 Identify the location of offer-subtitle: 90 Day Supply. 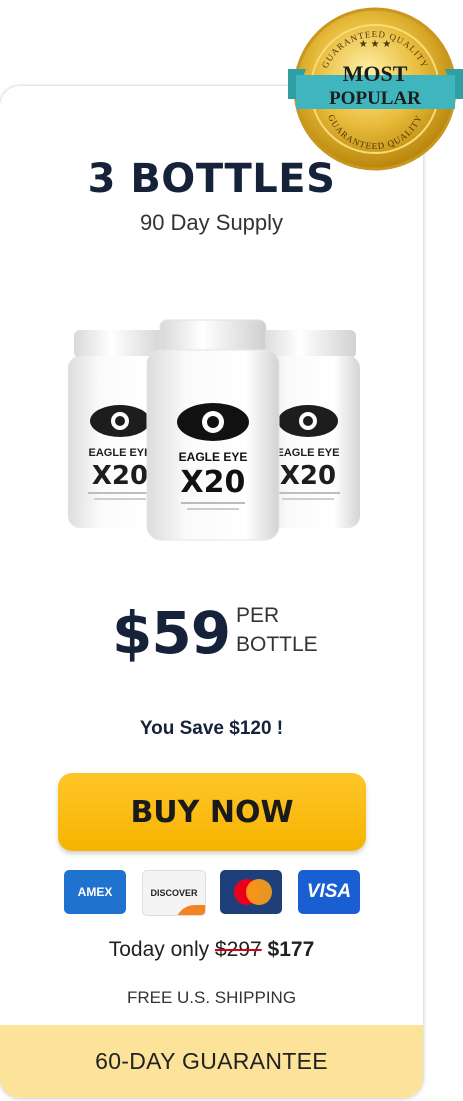
(211, 222).